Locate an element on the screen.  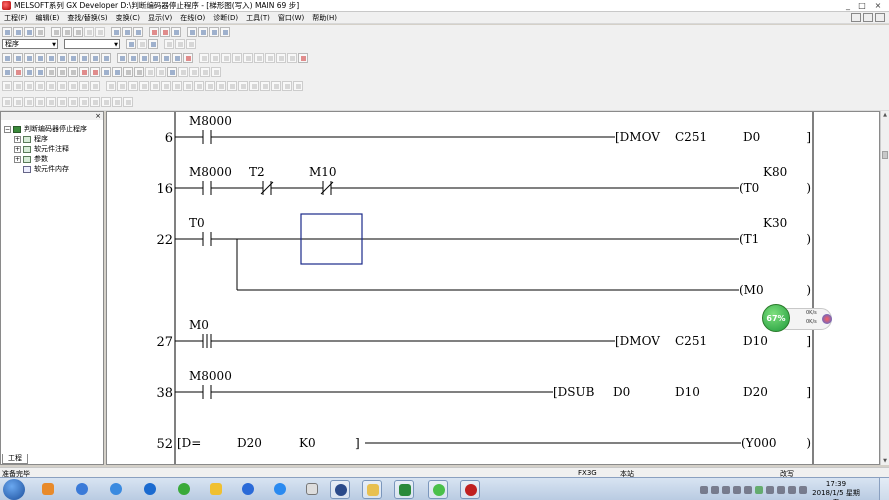
program-list-icon is located at coordinates (131, 44).